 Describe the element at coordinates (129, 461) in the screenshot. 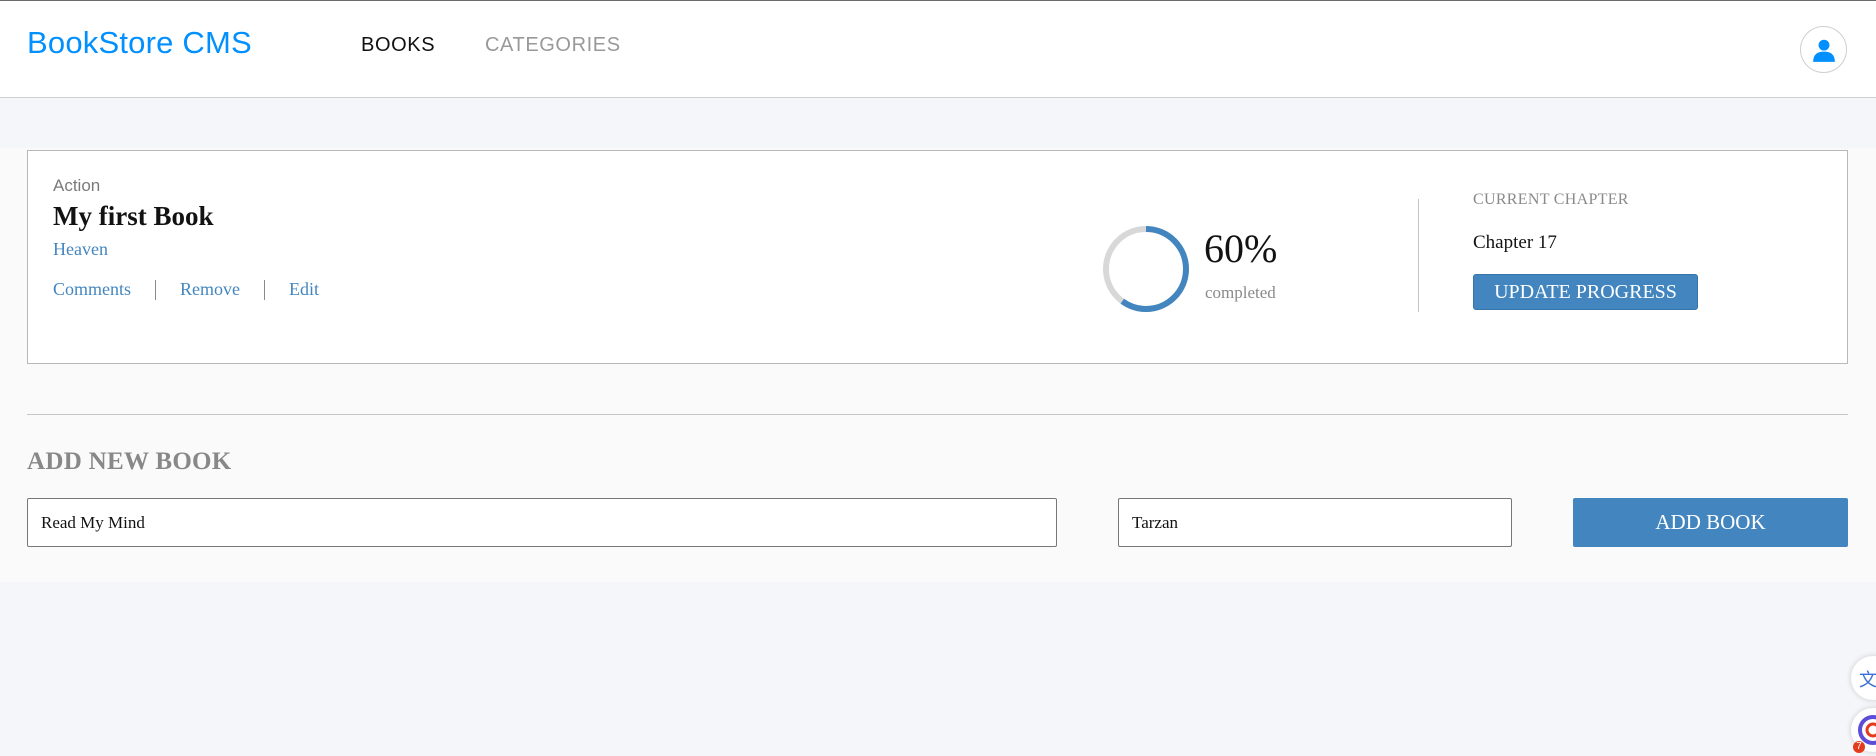

I see `add-book-heading: ADD NEW BOOK` at that location.